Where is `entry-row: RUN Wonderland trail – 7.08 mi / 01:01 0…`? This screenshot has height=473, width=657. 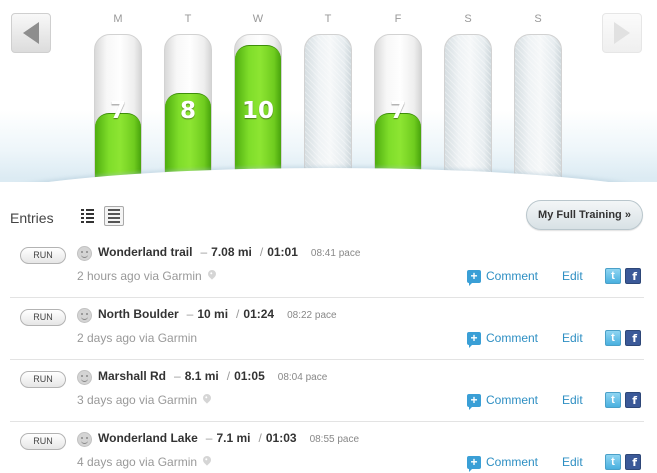 entry-row: RUN Wonderland trail – 7.08 mi / 01:01 0… is located at coordinates (328, 267).